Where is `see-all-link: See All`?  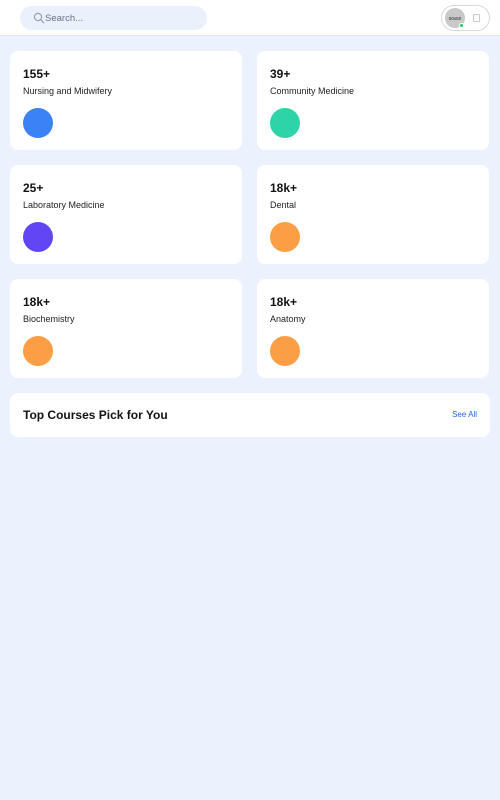
see-all-link: See All is located at coordinates (464, 414).